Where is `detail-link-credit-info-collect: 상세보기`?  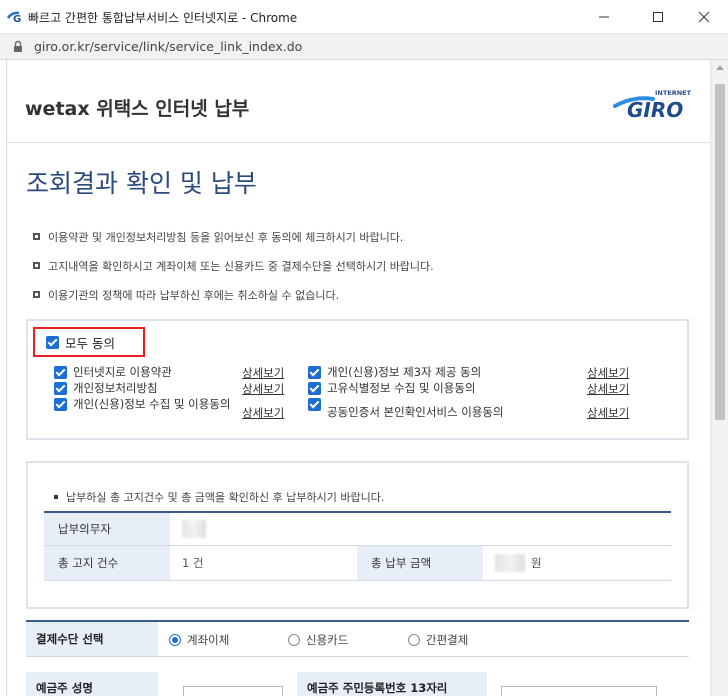 detail-link-credit-info-collect: 상세보기 is located at coordinates (263, 413).